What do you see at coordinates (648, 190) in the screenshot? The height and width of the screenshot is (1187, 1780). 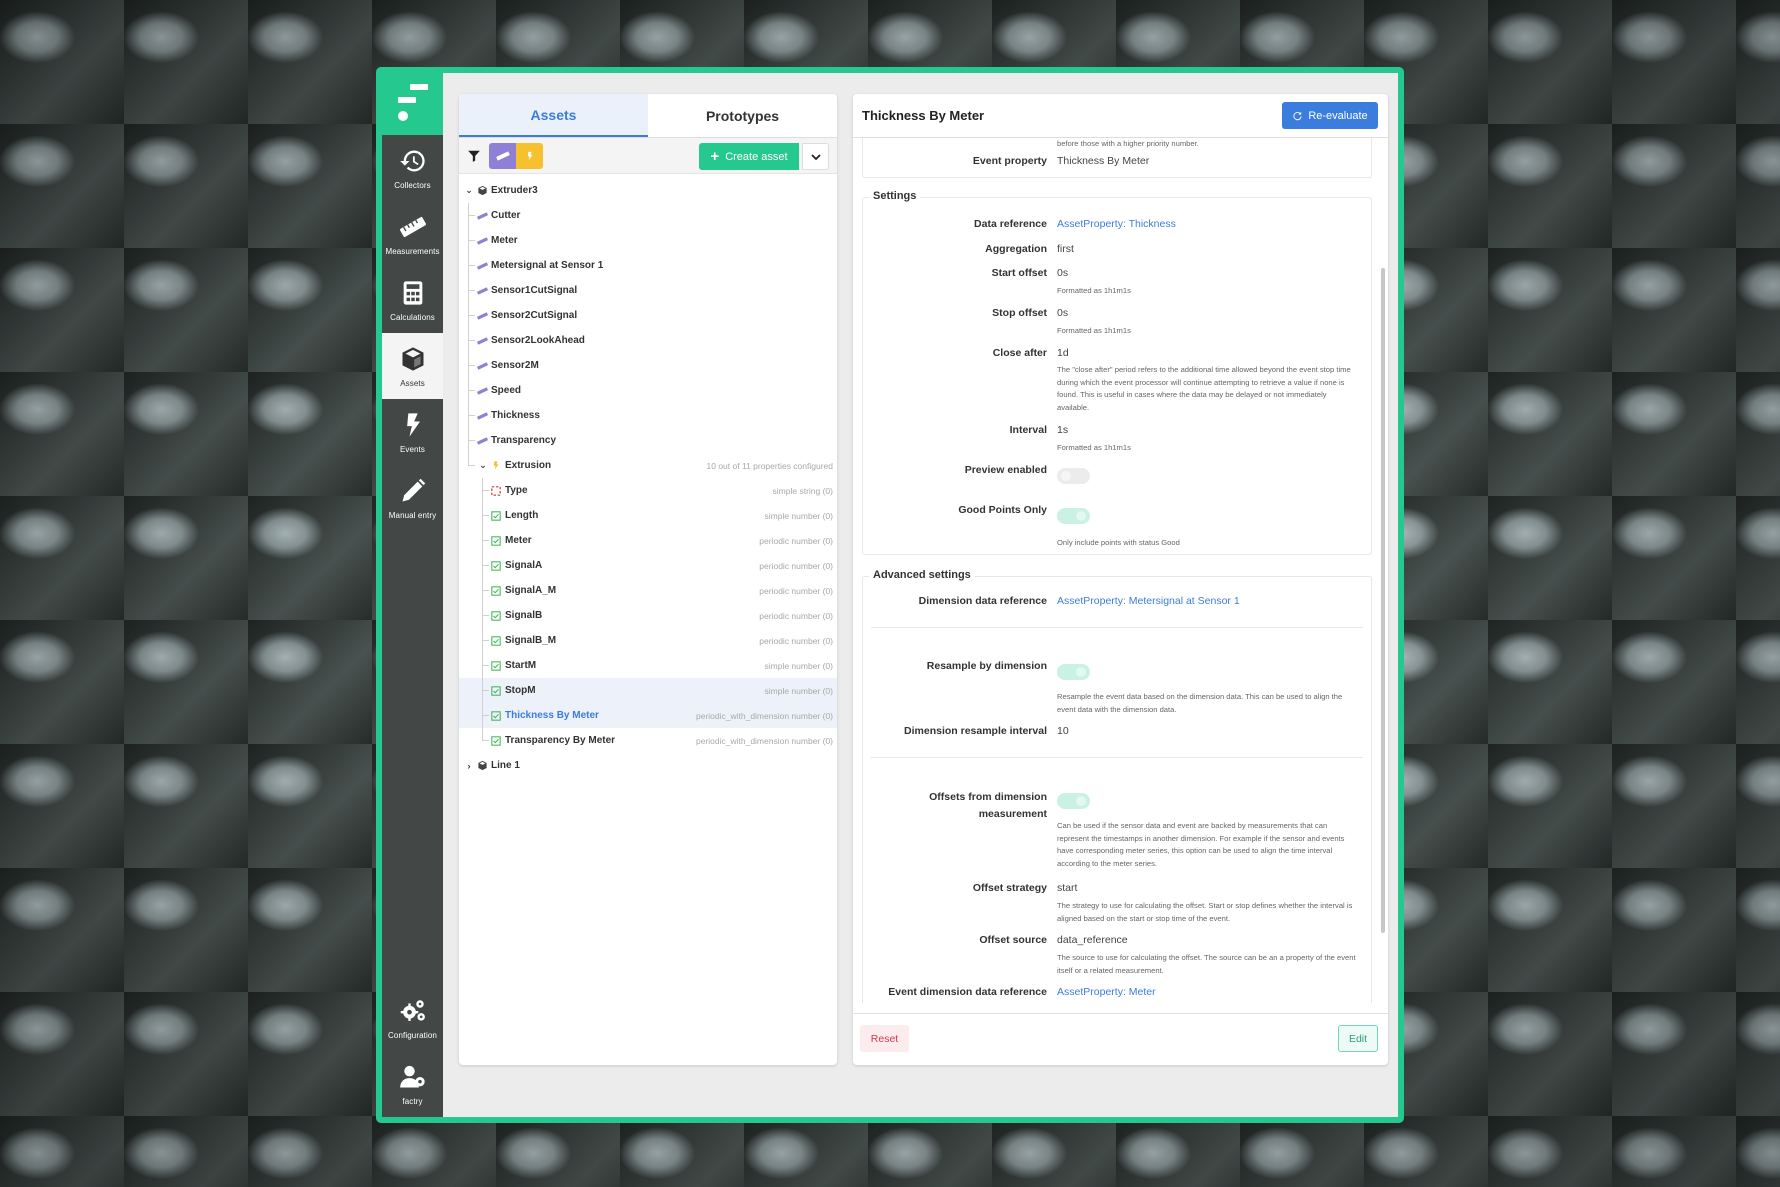 I see `tree-root-extruder3: ⌄ Extruder3` at bounding box center [648, 190].